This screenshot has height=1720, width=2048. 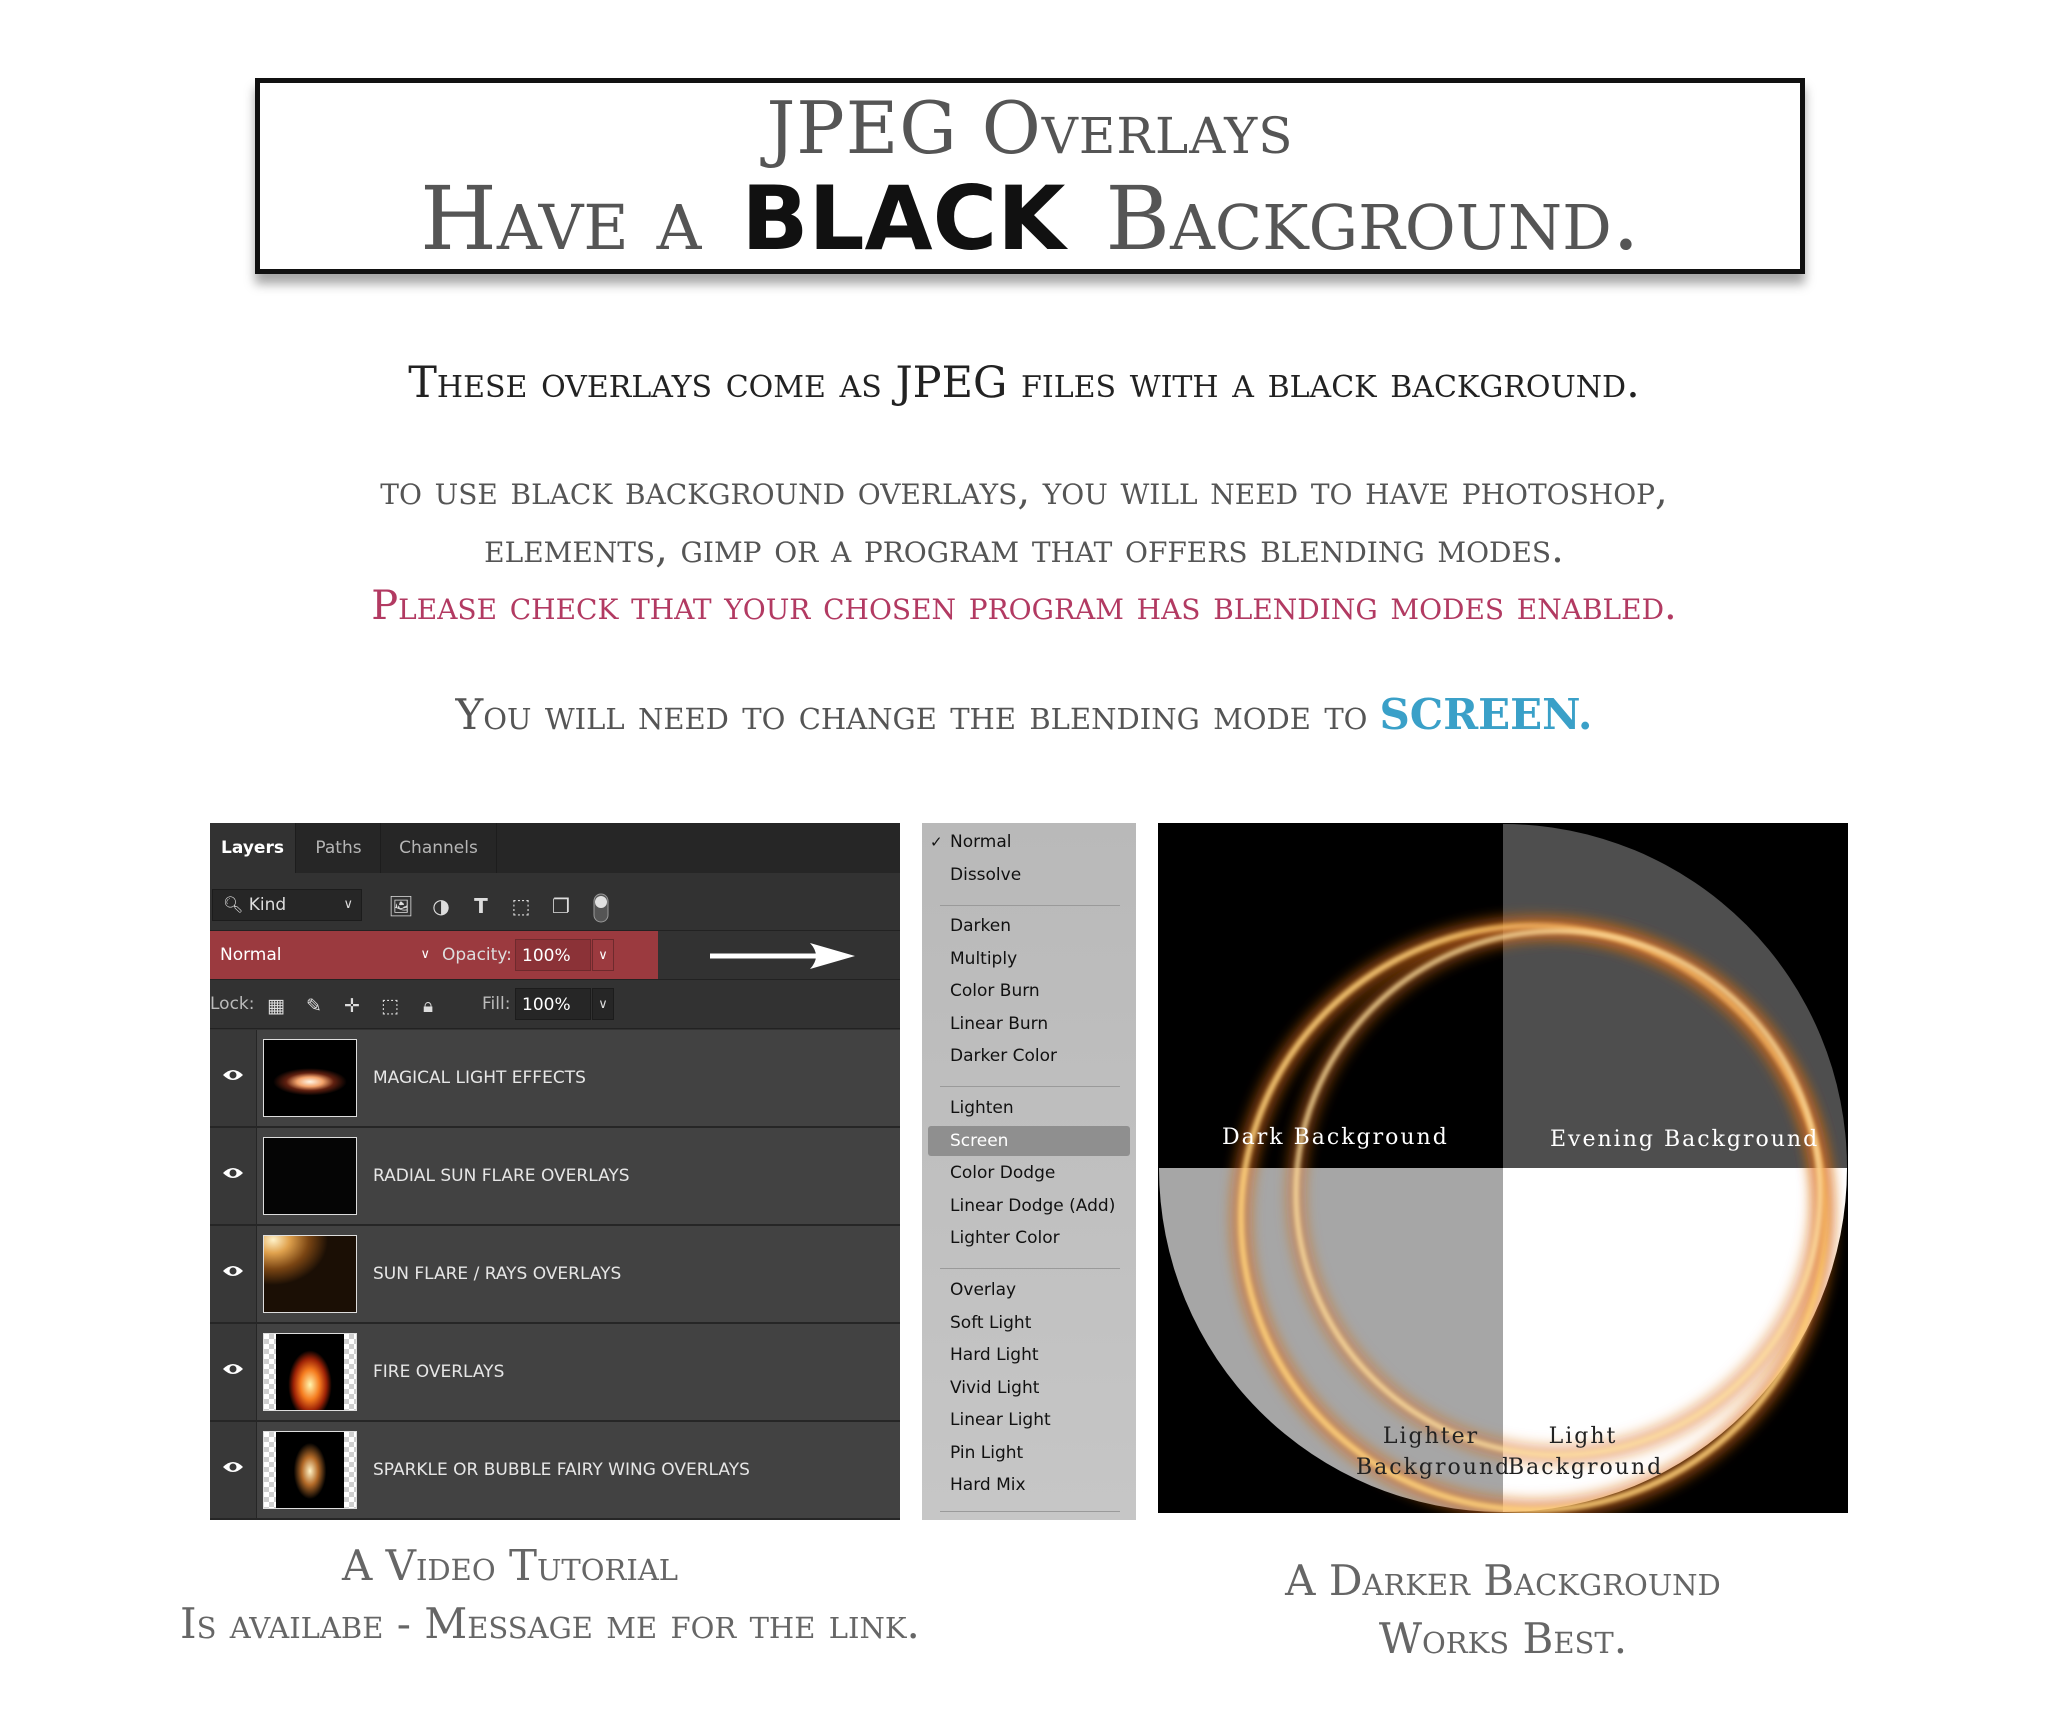 What do you see at coordinates (555, 1373) in the screenshot?
I see `layer-row: FIRE OVERLAYS` at bounding box center [555, 1373].